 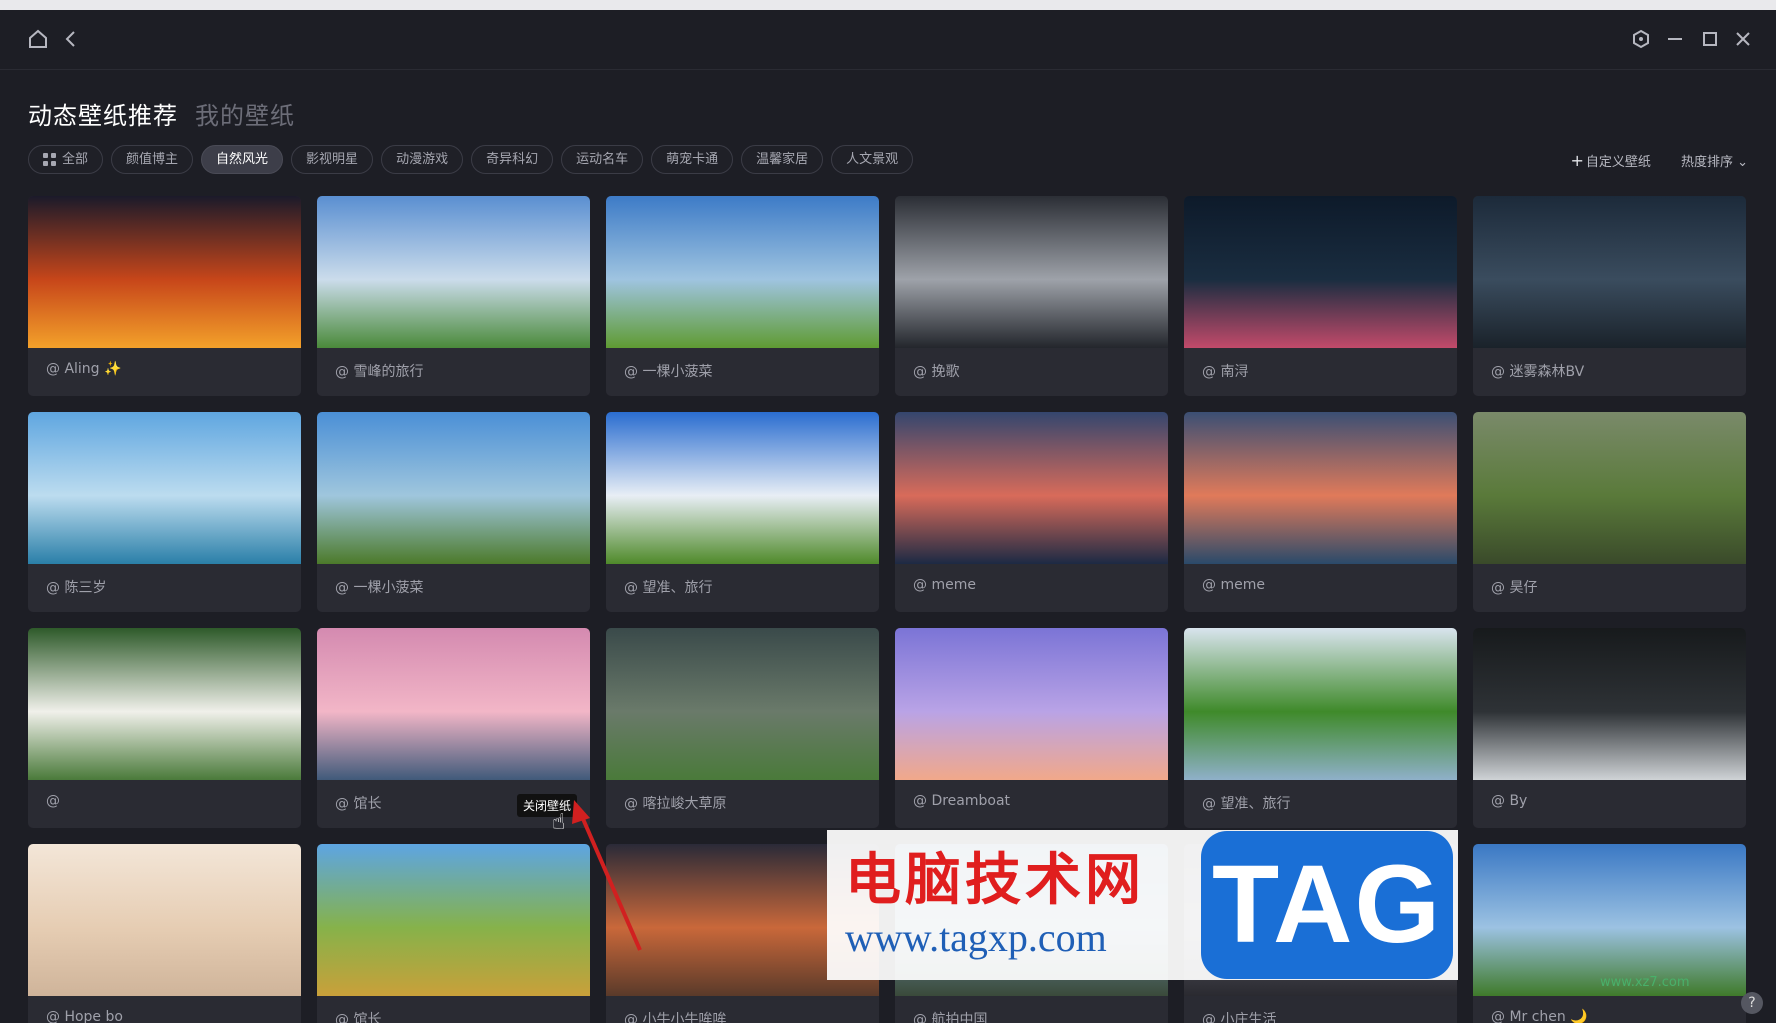 What do you see at coordinates (1509, 801) in the screenshot?
I see `author-label: @ By` at bounding box center [1509, 801].